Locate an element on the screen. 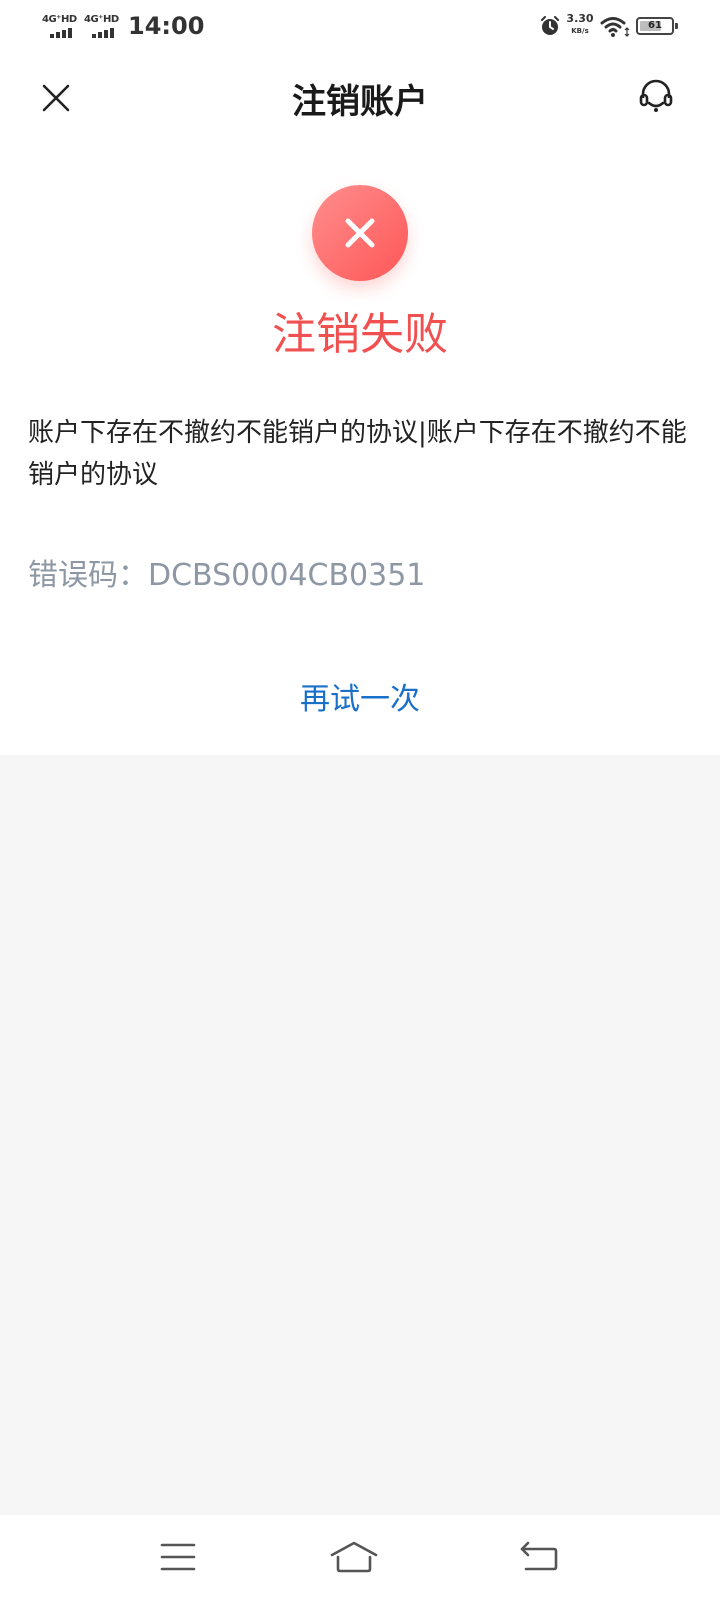 Image resolution: width=720 pixels, height=1600 pixels. system-navigation-bar is located at coordinates (360, 1557).